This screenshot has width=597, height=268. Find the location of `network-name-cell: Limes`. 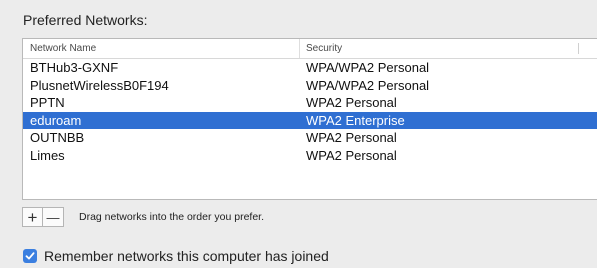

network-name-cell: Limes is located at coordinates (47, 155).